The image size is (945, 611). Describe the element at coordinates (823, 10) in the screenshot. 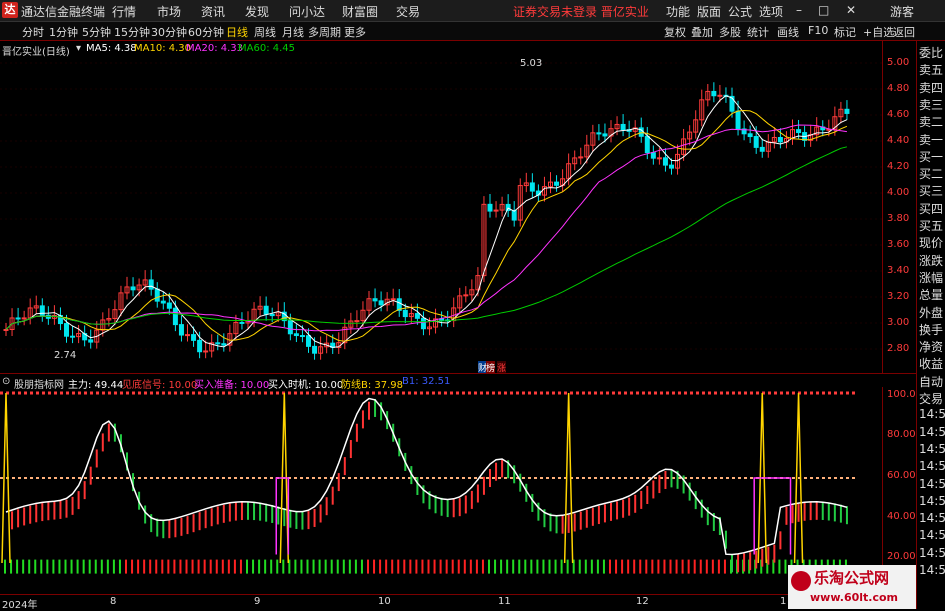

I see `restore-icon: □` at that location.